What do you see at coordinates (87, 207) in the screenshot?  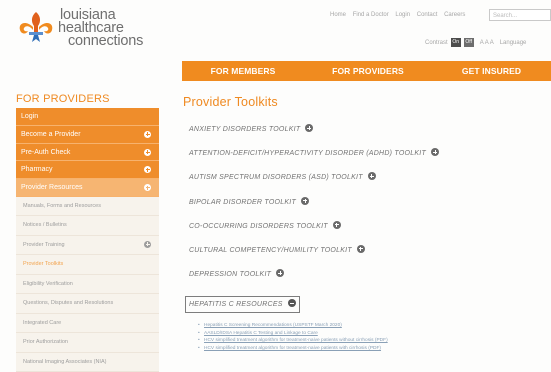 I see `submenu-item-manuals: Manuals, Forms and Resources` at bounding box center [87, 207].